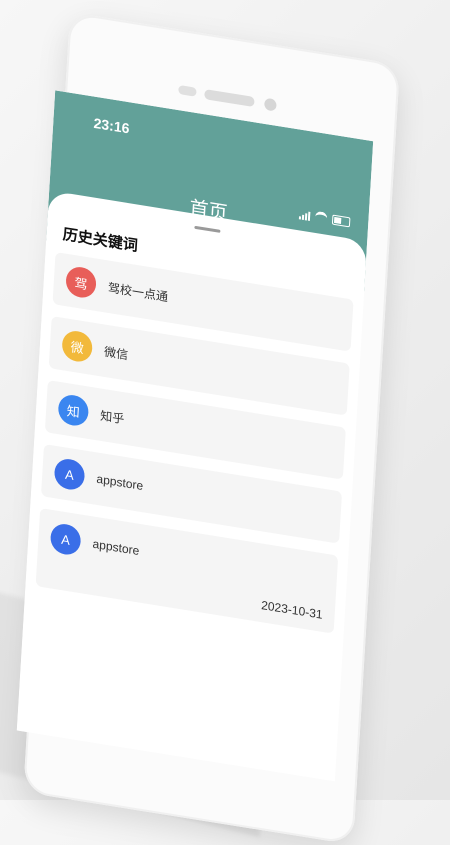 The image size is (450, 845). I want to click on app-avatar-icon: 知, so click(73, 410).